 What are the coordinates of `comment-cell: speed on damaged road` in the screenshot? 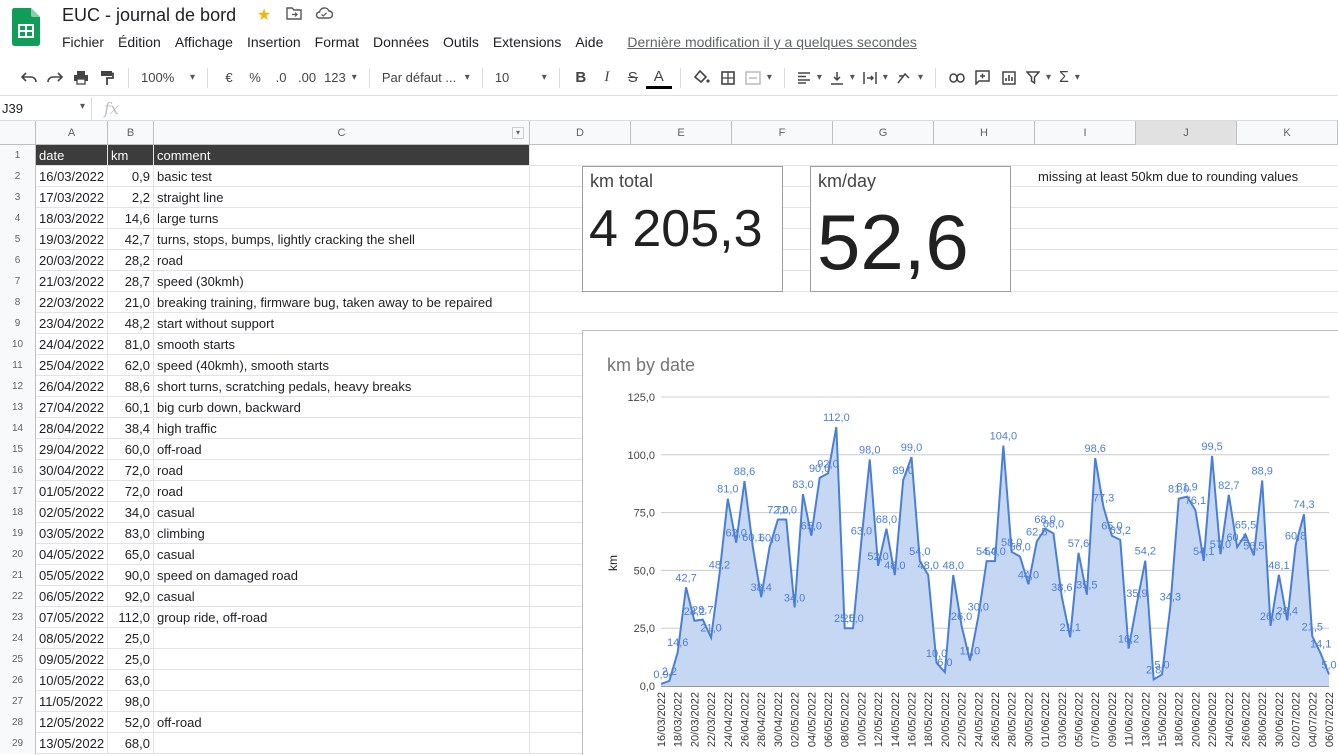 It's located at (342, 575).